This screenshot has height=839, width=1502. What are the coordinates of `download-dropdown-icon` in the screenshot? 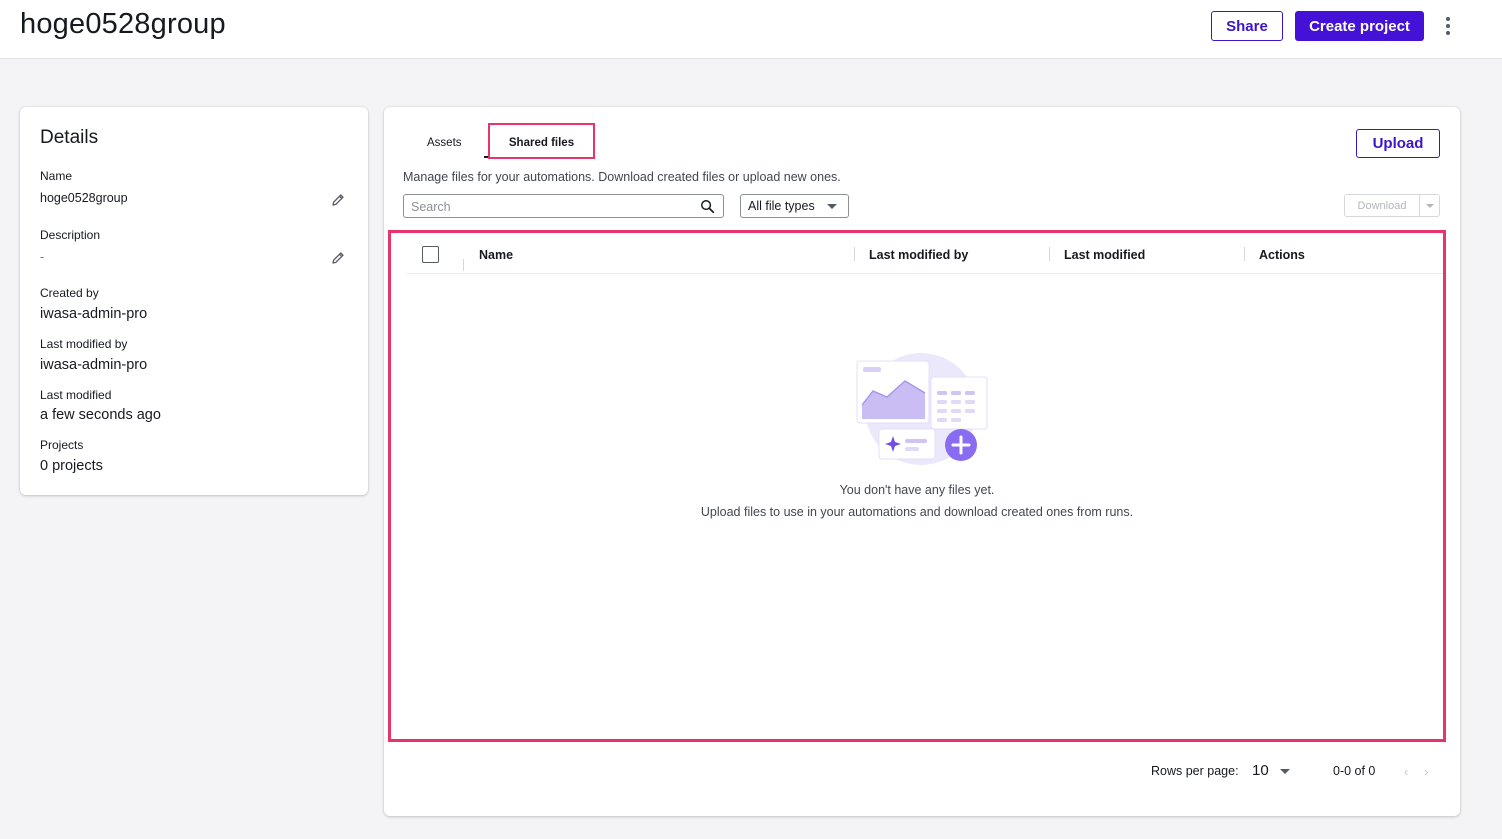 It's located at (1430, 206).